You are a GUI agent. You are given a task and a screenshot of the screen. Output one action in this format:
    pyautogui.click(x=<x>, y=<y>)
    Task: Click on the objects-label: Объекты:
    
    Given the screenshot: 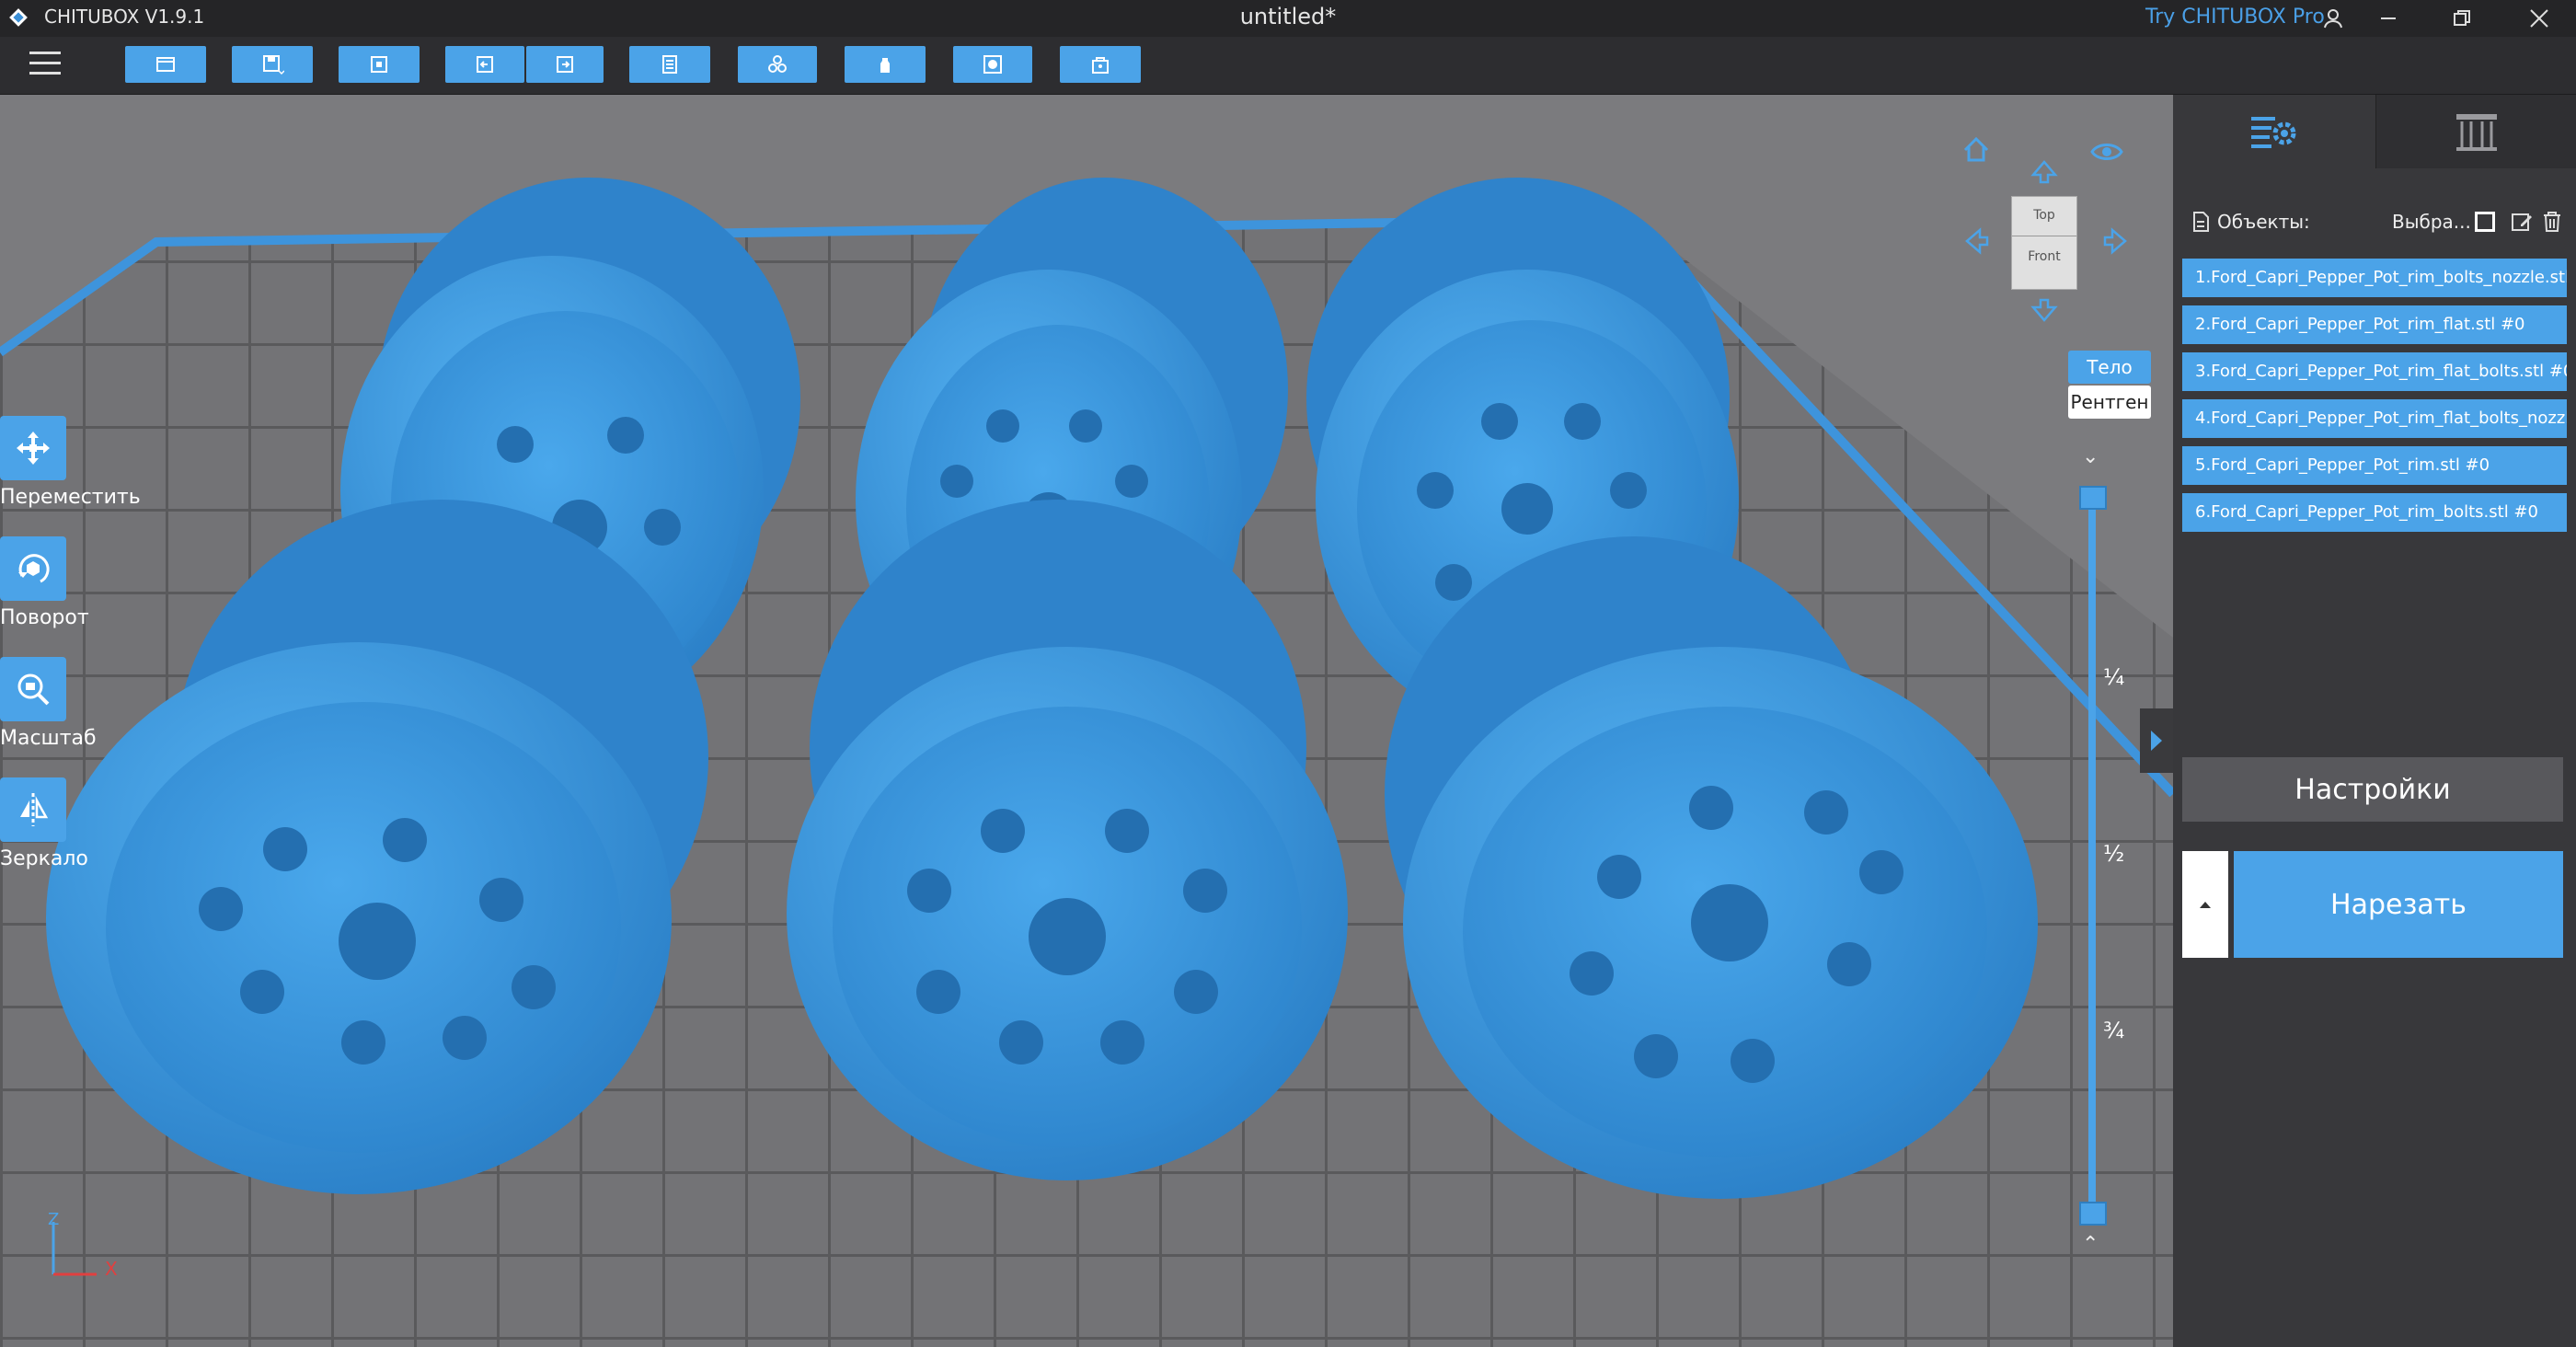 What is the action you would take?
    pyautogui.click(x=2263, y=222)
    